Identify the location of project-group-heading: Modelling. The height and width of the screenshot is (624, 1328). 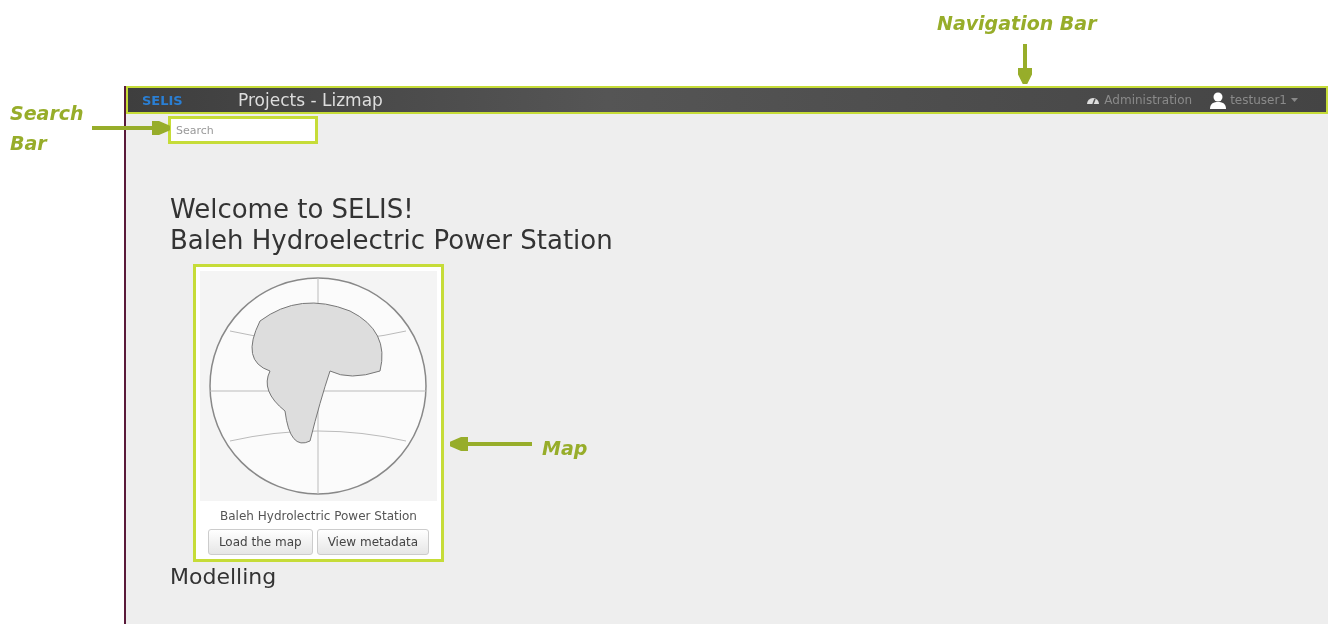
(224, 577).